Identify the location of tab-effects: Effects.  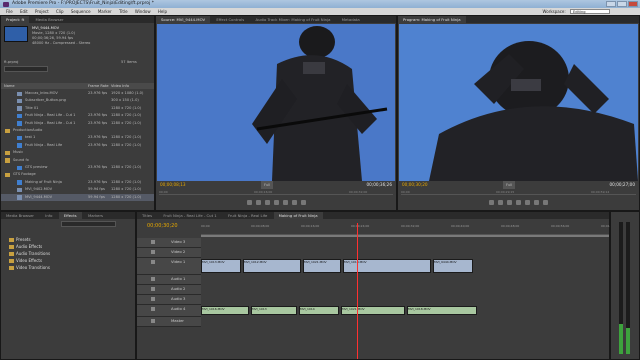
(70, 215).